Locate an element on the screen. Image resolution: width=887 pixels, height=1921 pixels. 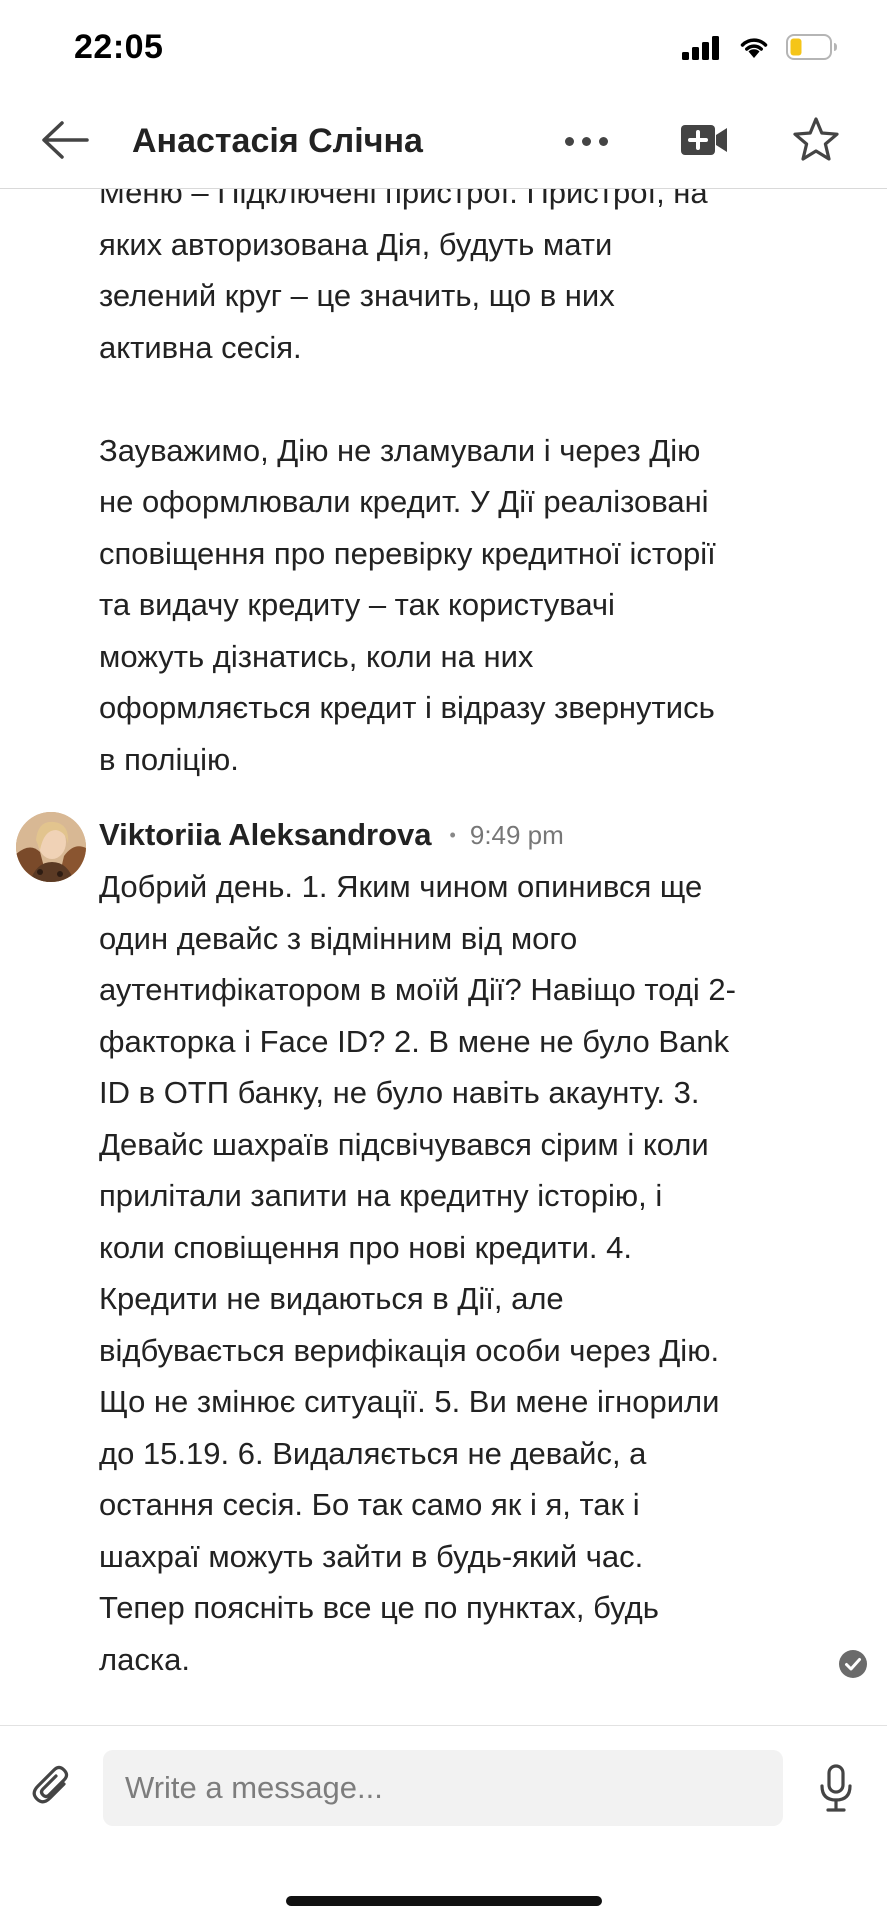
star-outline-icon is located at coordinates (816, 140).